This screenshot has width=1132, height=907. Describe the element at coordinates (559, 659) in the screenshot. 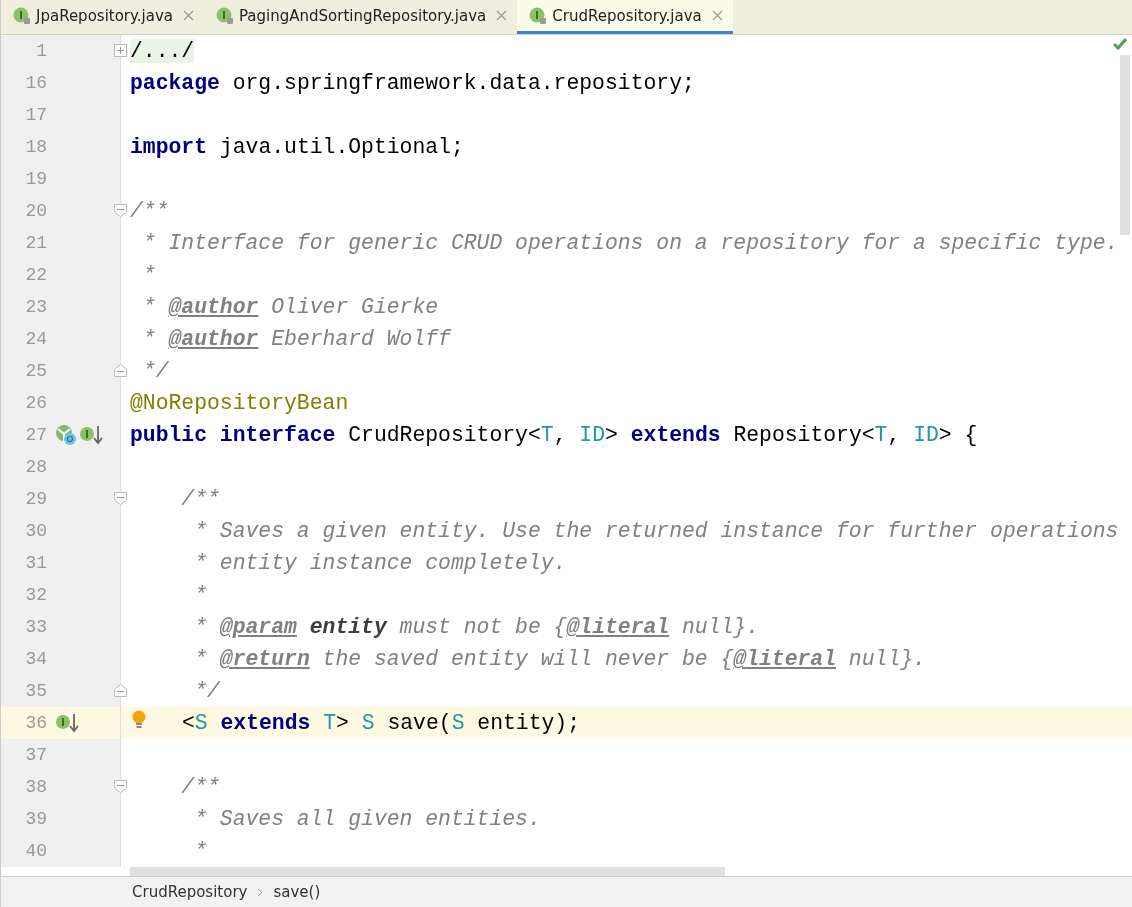

I see `code-line: * @return the saved entity will never be {@literal null}.` at that location.